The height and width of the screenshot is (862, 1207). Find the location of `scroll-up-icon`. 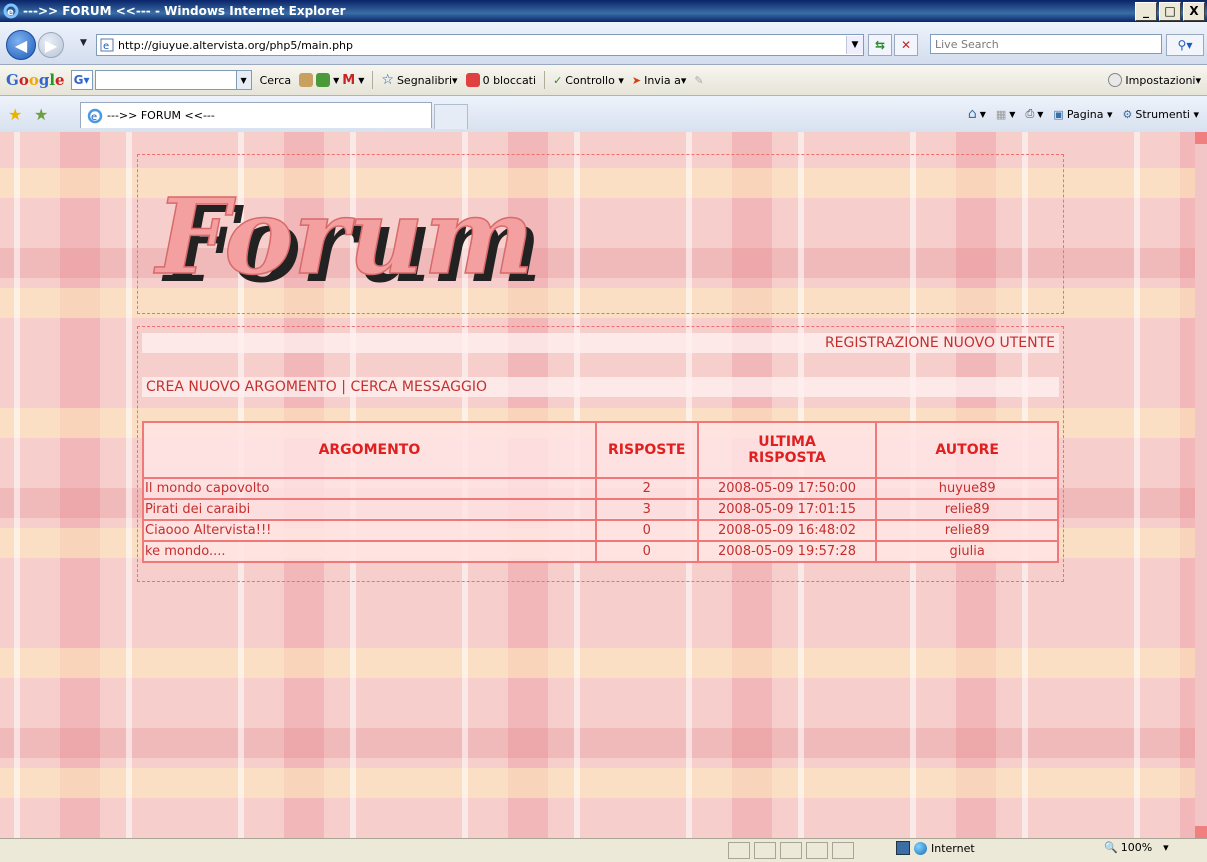

scroll-up-icon is located at coordinates (1201, 138).